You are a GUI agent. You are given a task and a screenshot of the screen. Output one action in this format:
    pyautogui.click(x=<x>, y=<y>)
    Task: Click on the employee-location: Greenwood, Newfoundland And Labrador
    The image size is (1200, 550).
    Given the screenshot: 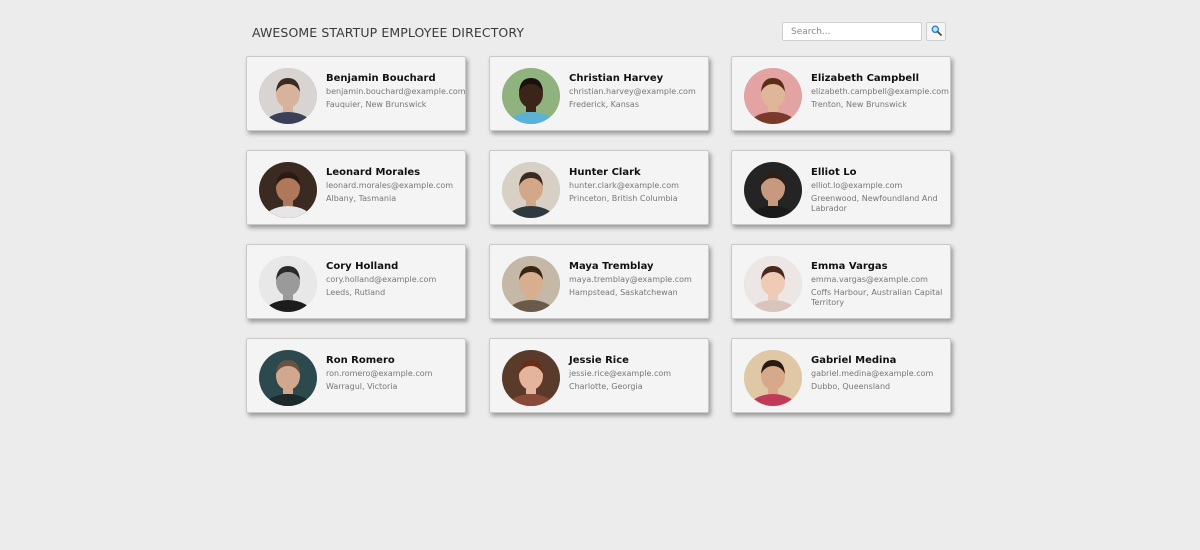 What is the action you would take?
    pyautogui.click(x=874, y=203)
    